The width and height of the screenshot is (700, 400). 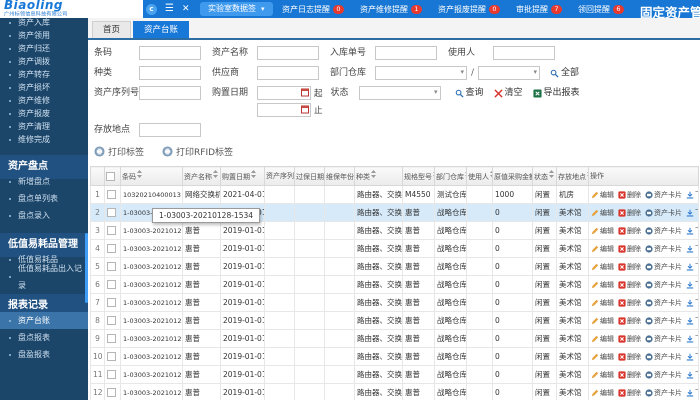 What do you see at coordinates (242, 176) in the screenshot?
I see `col-header-date: 购置日期` at bounding box center [242, 176].